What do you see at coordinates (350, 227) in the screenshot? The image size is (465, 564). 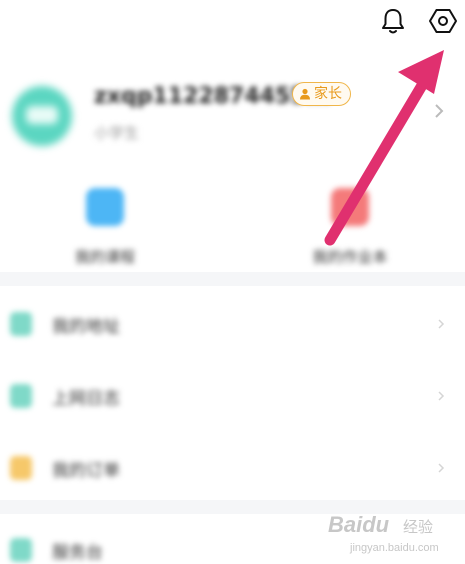 I see `quick-action-homework: 我的作业本` at bounding box center [350, 227].